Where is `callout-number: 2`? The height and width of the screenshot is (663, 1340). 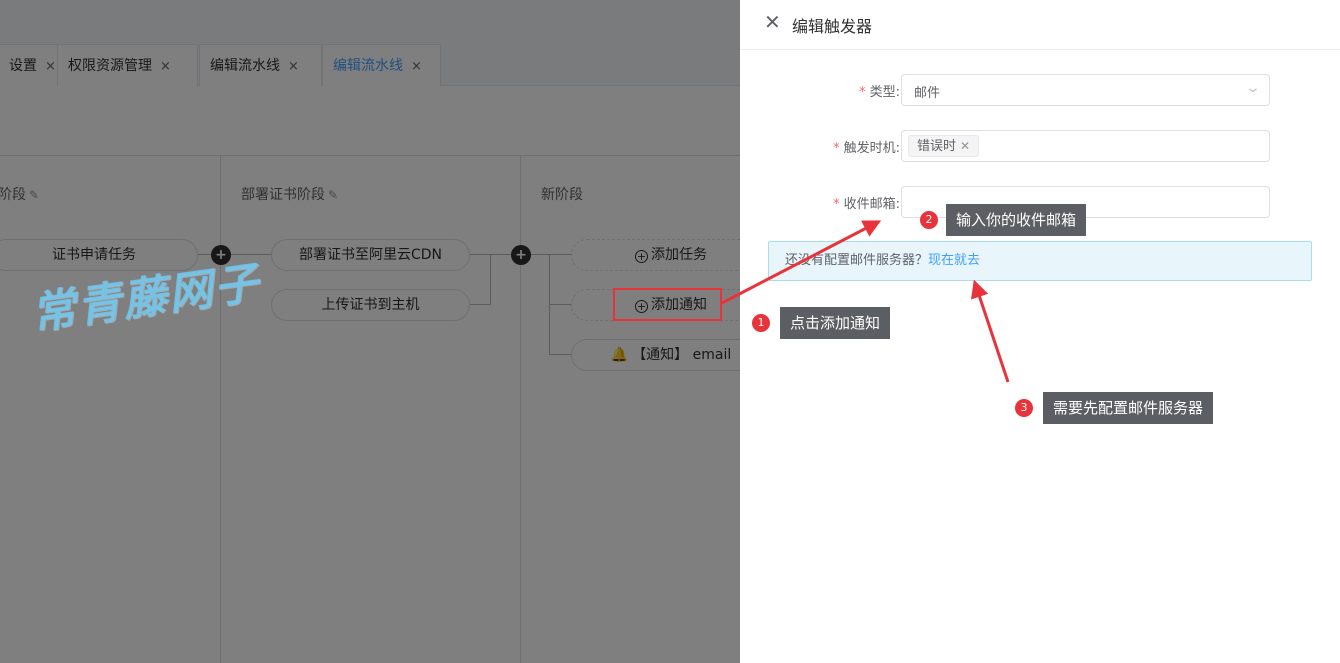
callout-number: 2 is located at coordinates (929, 220).